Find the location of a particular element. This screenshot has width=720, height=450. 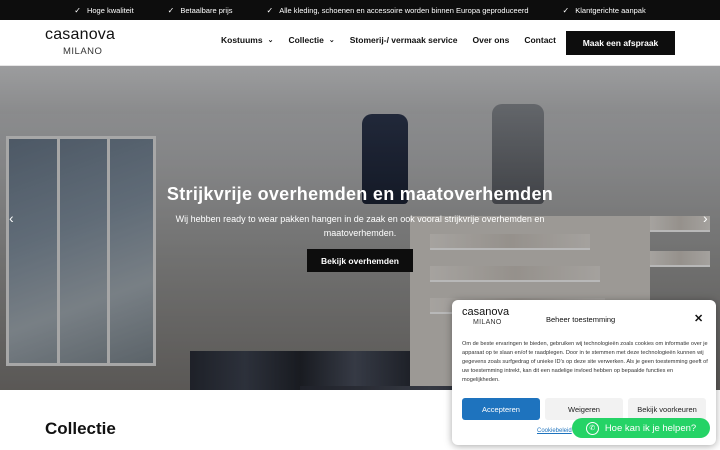

usp-item: ✓ Klantgerichte aanpak is located at coordinates (604, 10).